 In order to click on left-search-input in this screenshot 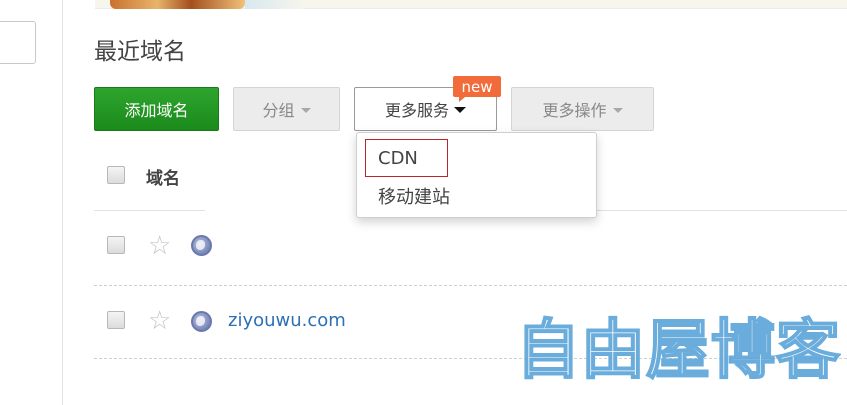, I will do `click(18, 42)`.